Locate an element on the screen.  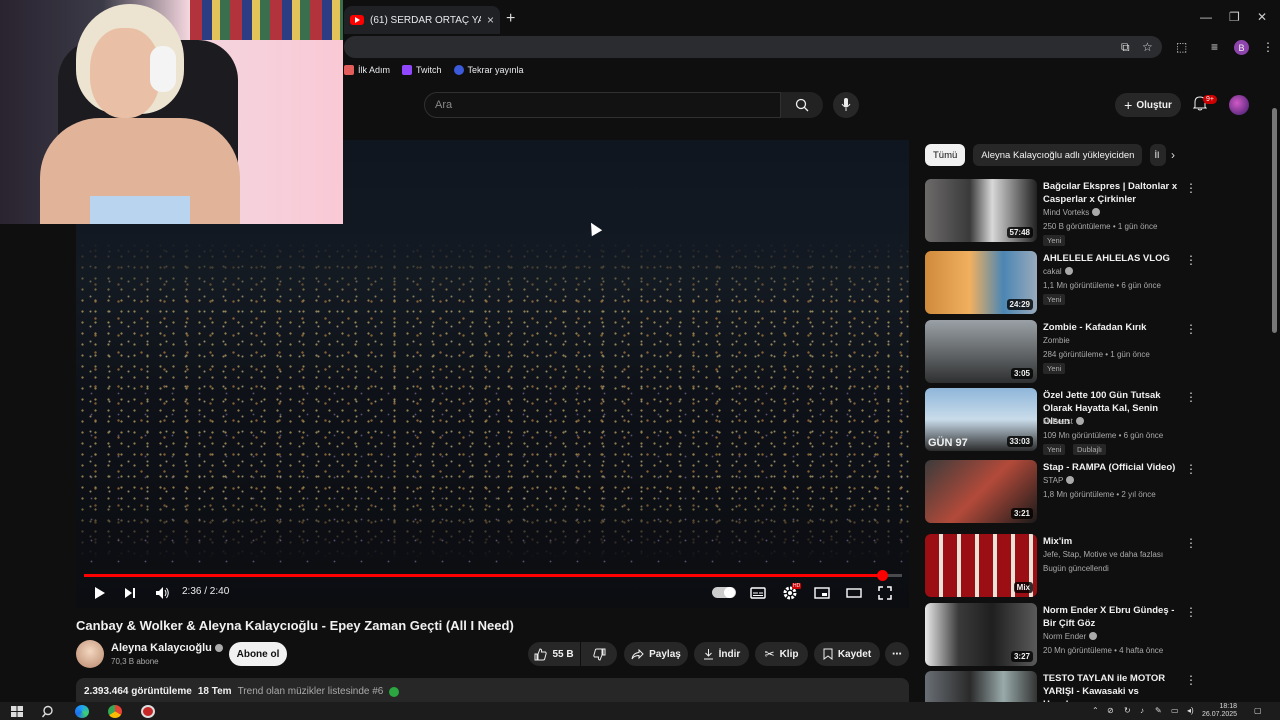
chevron-right-icon: › is located at coordinates (1173, 155).